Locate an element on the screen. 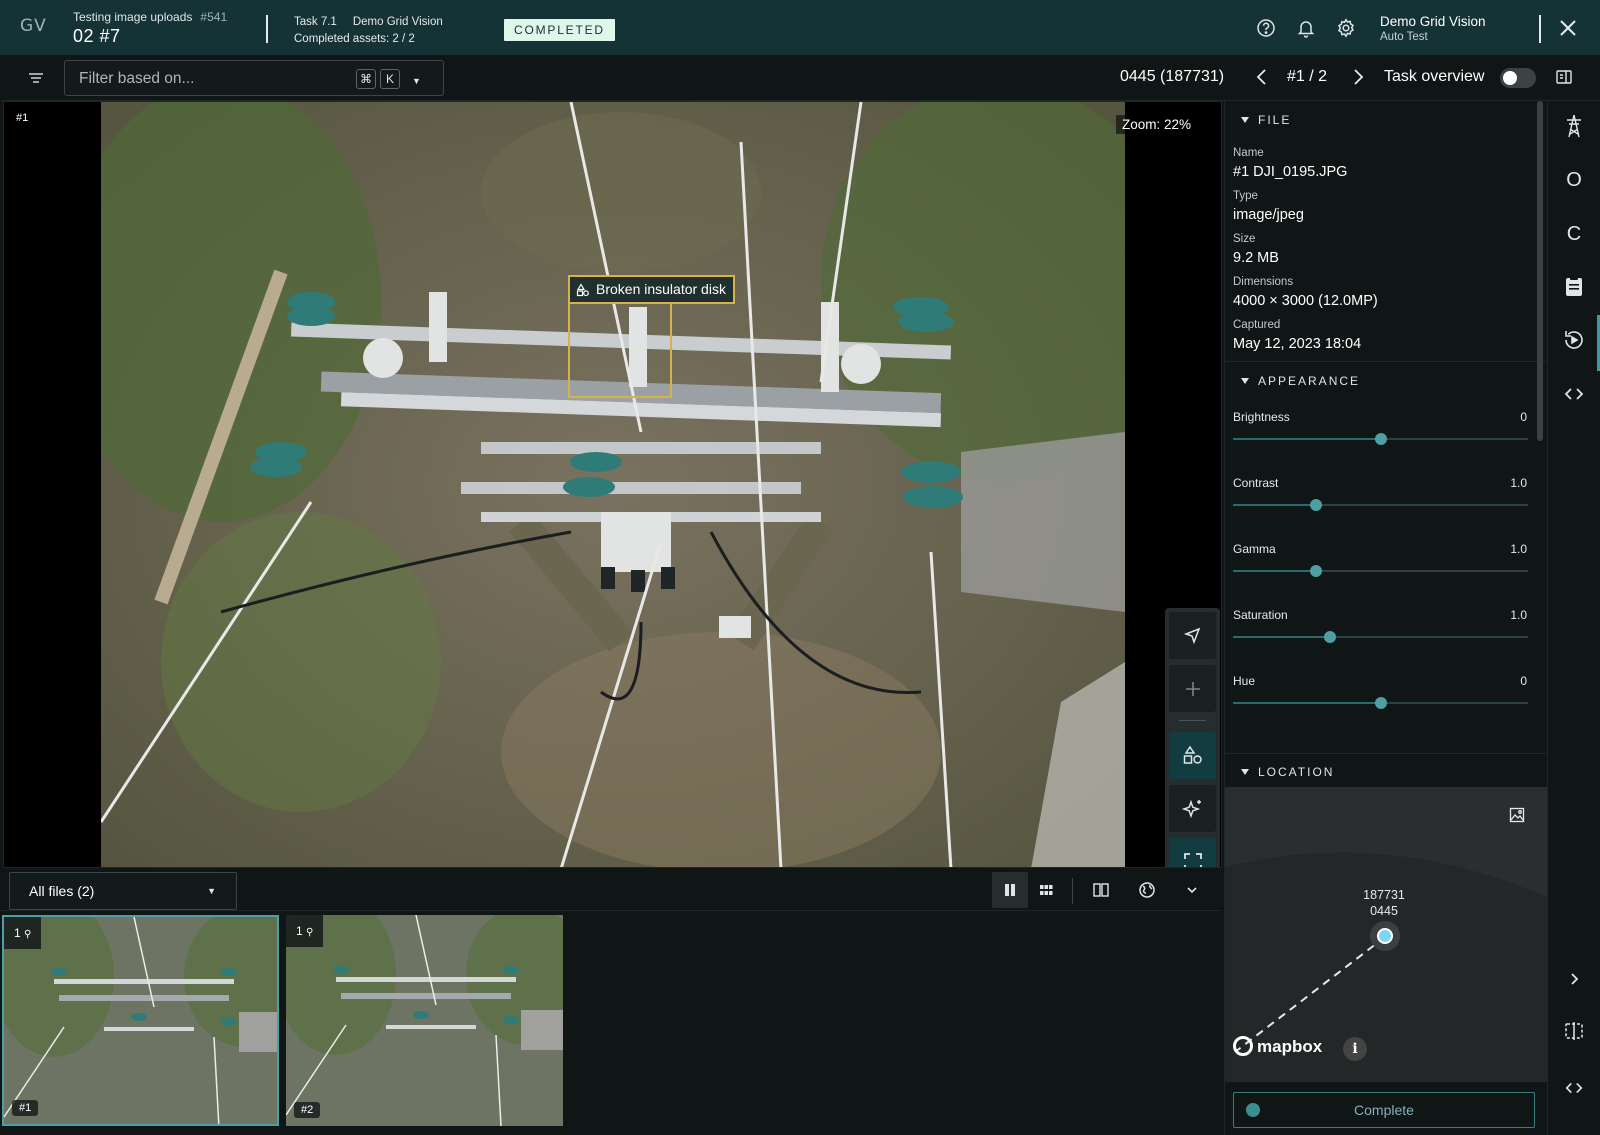 This screenshot has width=1600, height=1135. gear-icon is located at coordinates (1346, 28).